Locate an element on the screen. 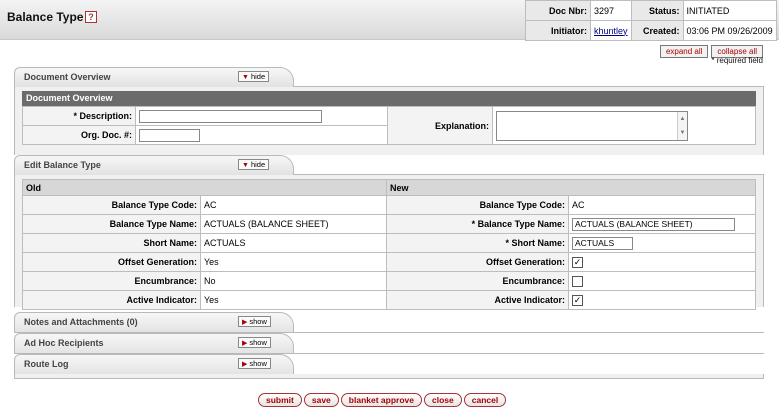 The width and height of the screenshot is (779, 411). initiator-link: khuntley is located at coordinates (611, 30).